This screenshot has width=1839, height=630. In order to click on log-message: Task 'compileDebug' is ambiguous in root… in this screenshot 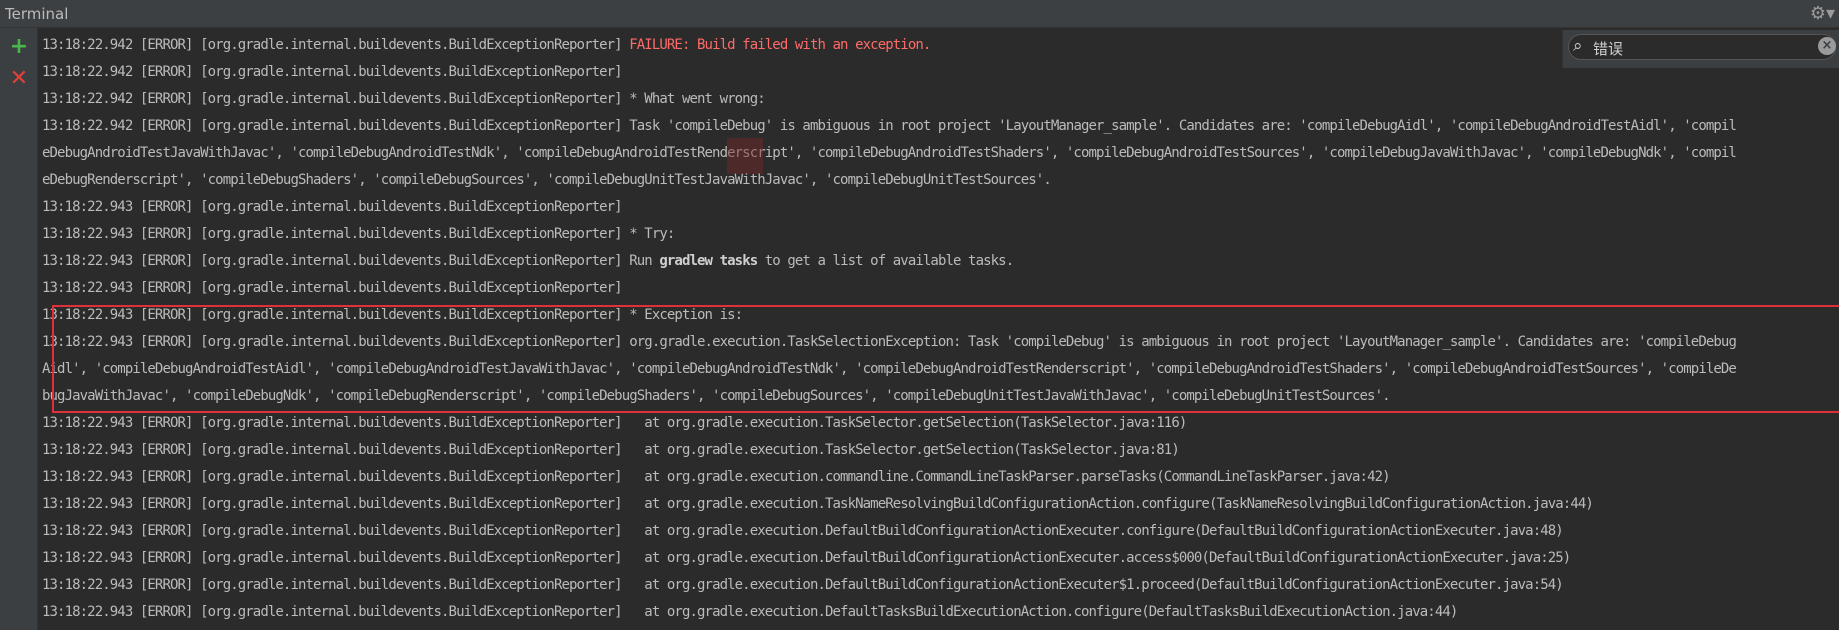, I will do `click(1183, 126)`.